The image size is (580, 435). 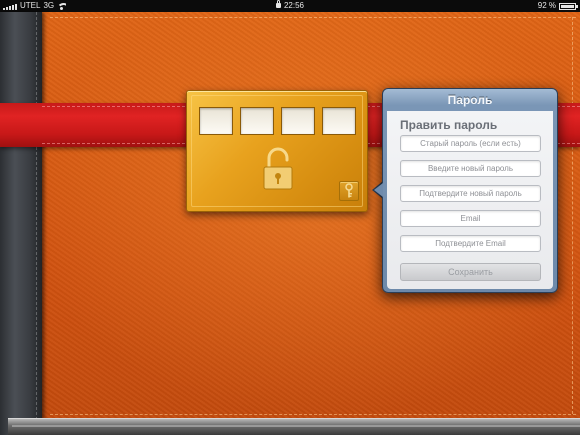 I want to click on key-icon, so click(x=349, y=190).